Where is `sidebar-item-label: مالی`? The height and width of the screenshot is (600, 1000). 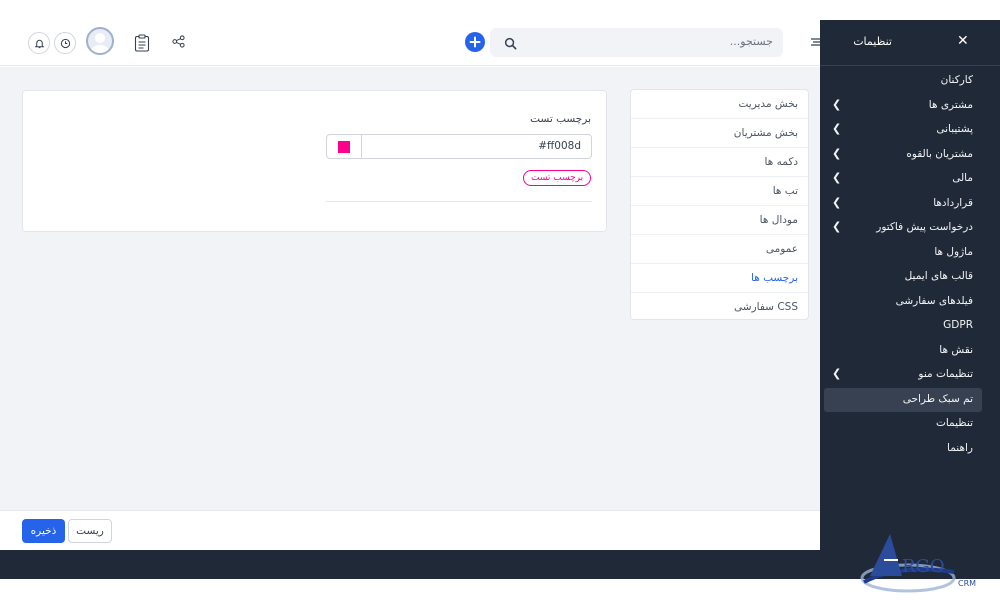
sidebar-item-label: مالی is located at coordinates (962, 178).